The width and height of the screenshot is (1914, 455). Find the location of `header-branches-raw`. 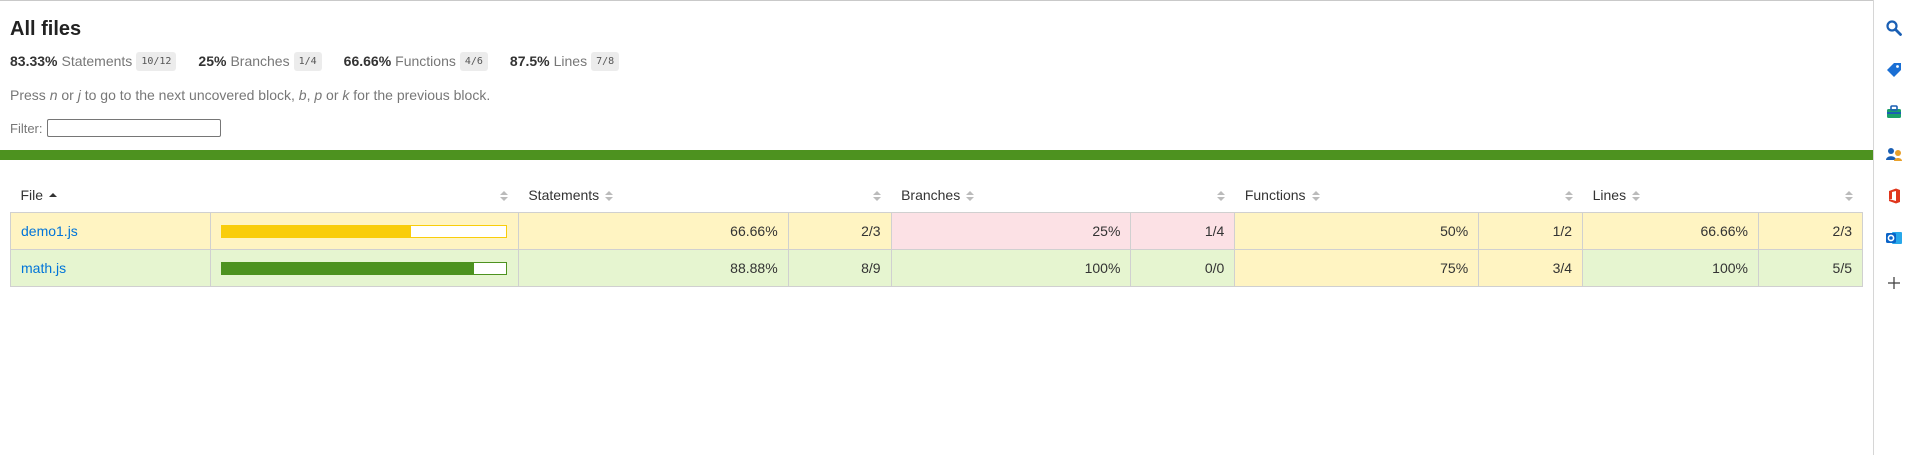

header-branches-raw is located at coordinates (1183, 195).